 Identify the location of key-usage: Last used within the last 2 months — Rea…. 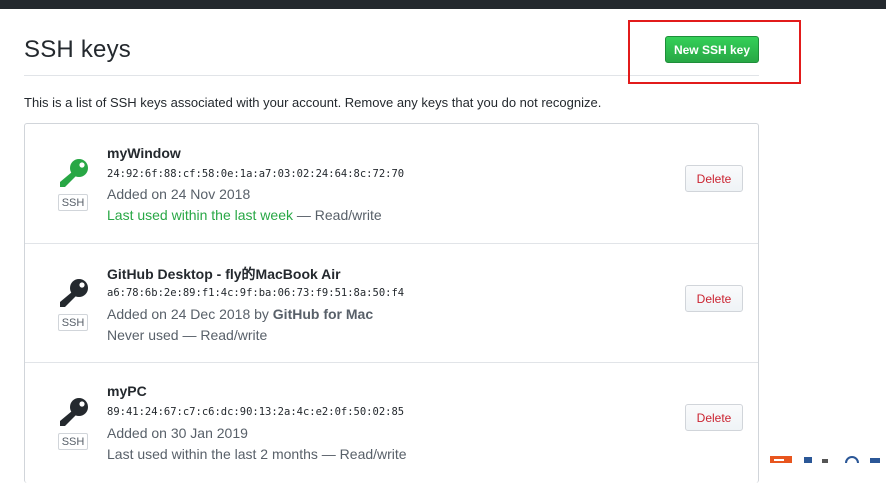
(257, 454).